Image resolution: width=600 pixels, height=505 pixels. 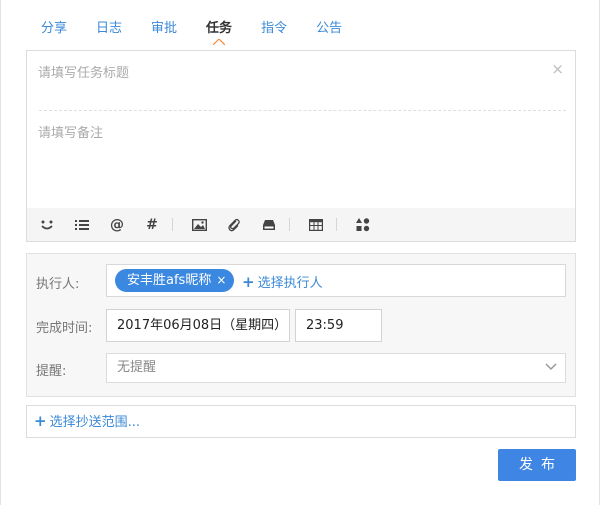 I want to click on task-title-input: 请填写任务标题, so click(x=288, y=71).